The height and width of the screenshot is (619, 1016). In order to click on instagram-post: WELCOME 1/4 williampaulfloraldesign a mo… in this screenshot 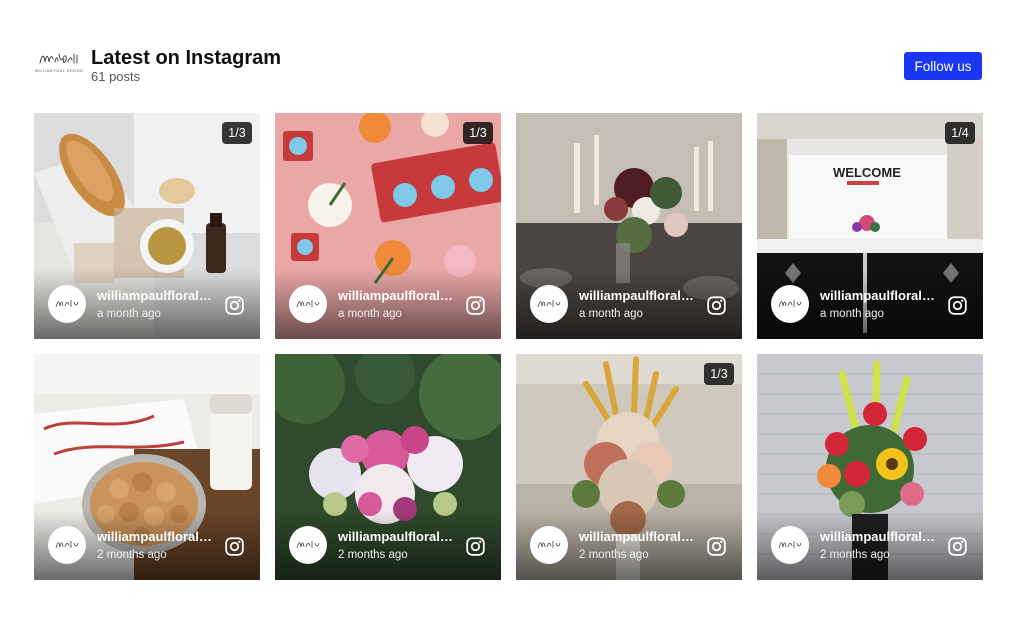, I will do `click(870, 226)`.